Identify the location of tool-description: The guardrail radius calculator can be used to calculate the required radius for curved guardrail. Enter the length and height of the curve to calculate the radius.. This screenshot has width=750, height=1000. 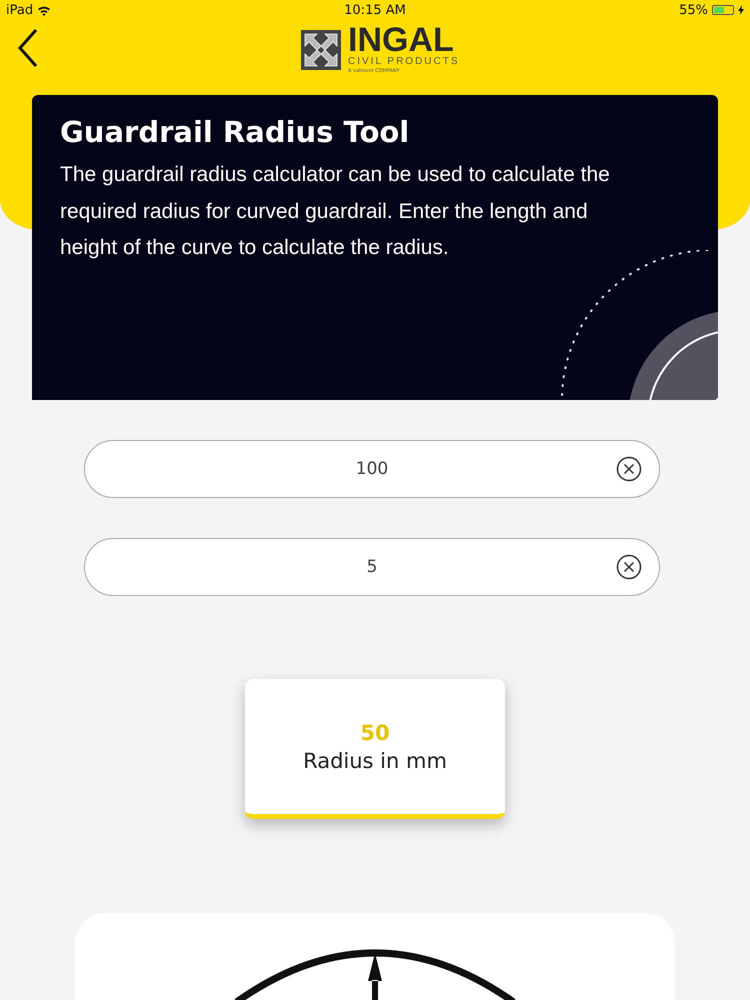
(335, 211).